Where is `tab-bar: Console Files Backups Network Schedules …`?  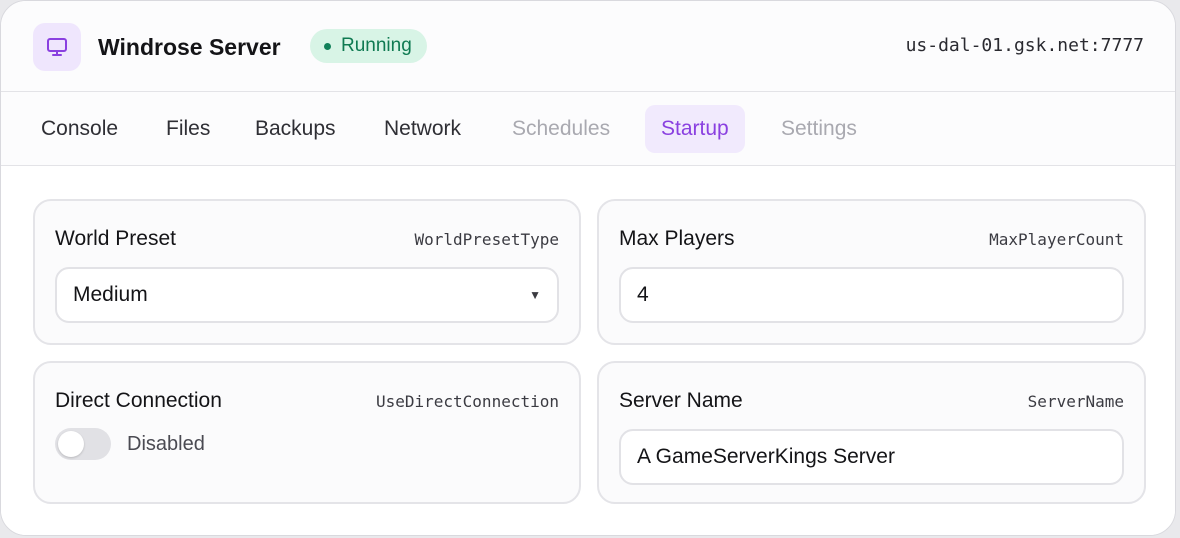
tab-bar: Console Files Backups Network Schedules … is located at coordinates (588, 129).